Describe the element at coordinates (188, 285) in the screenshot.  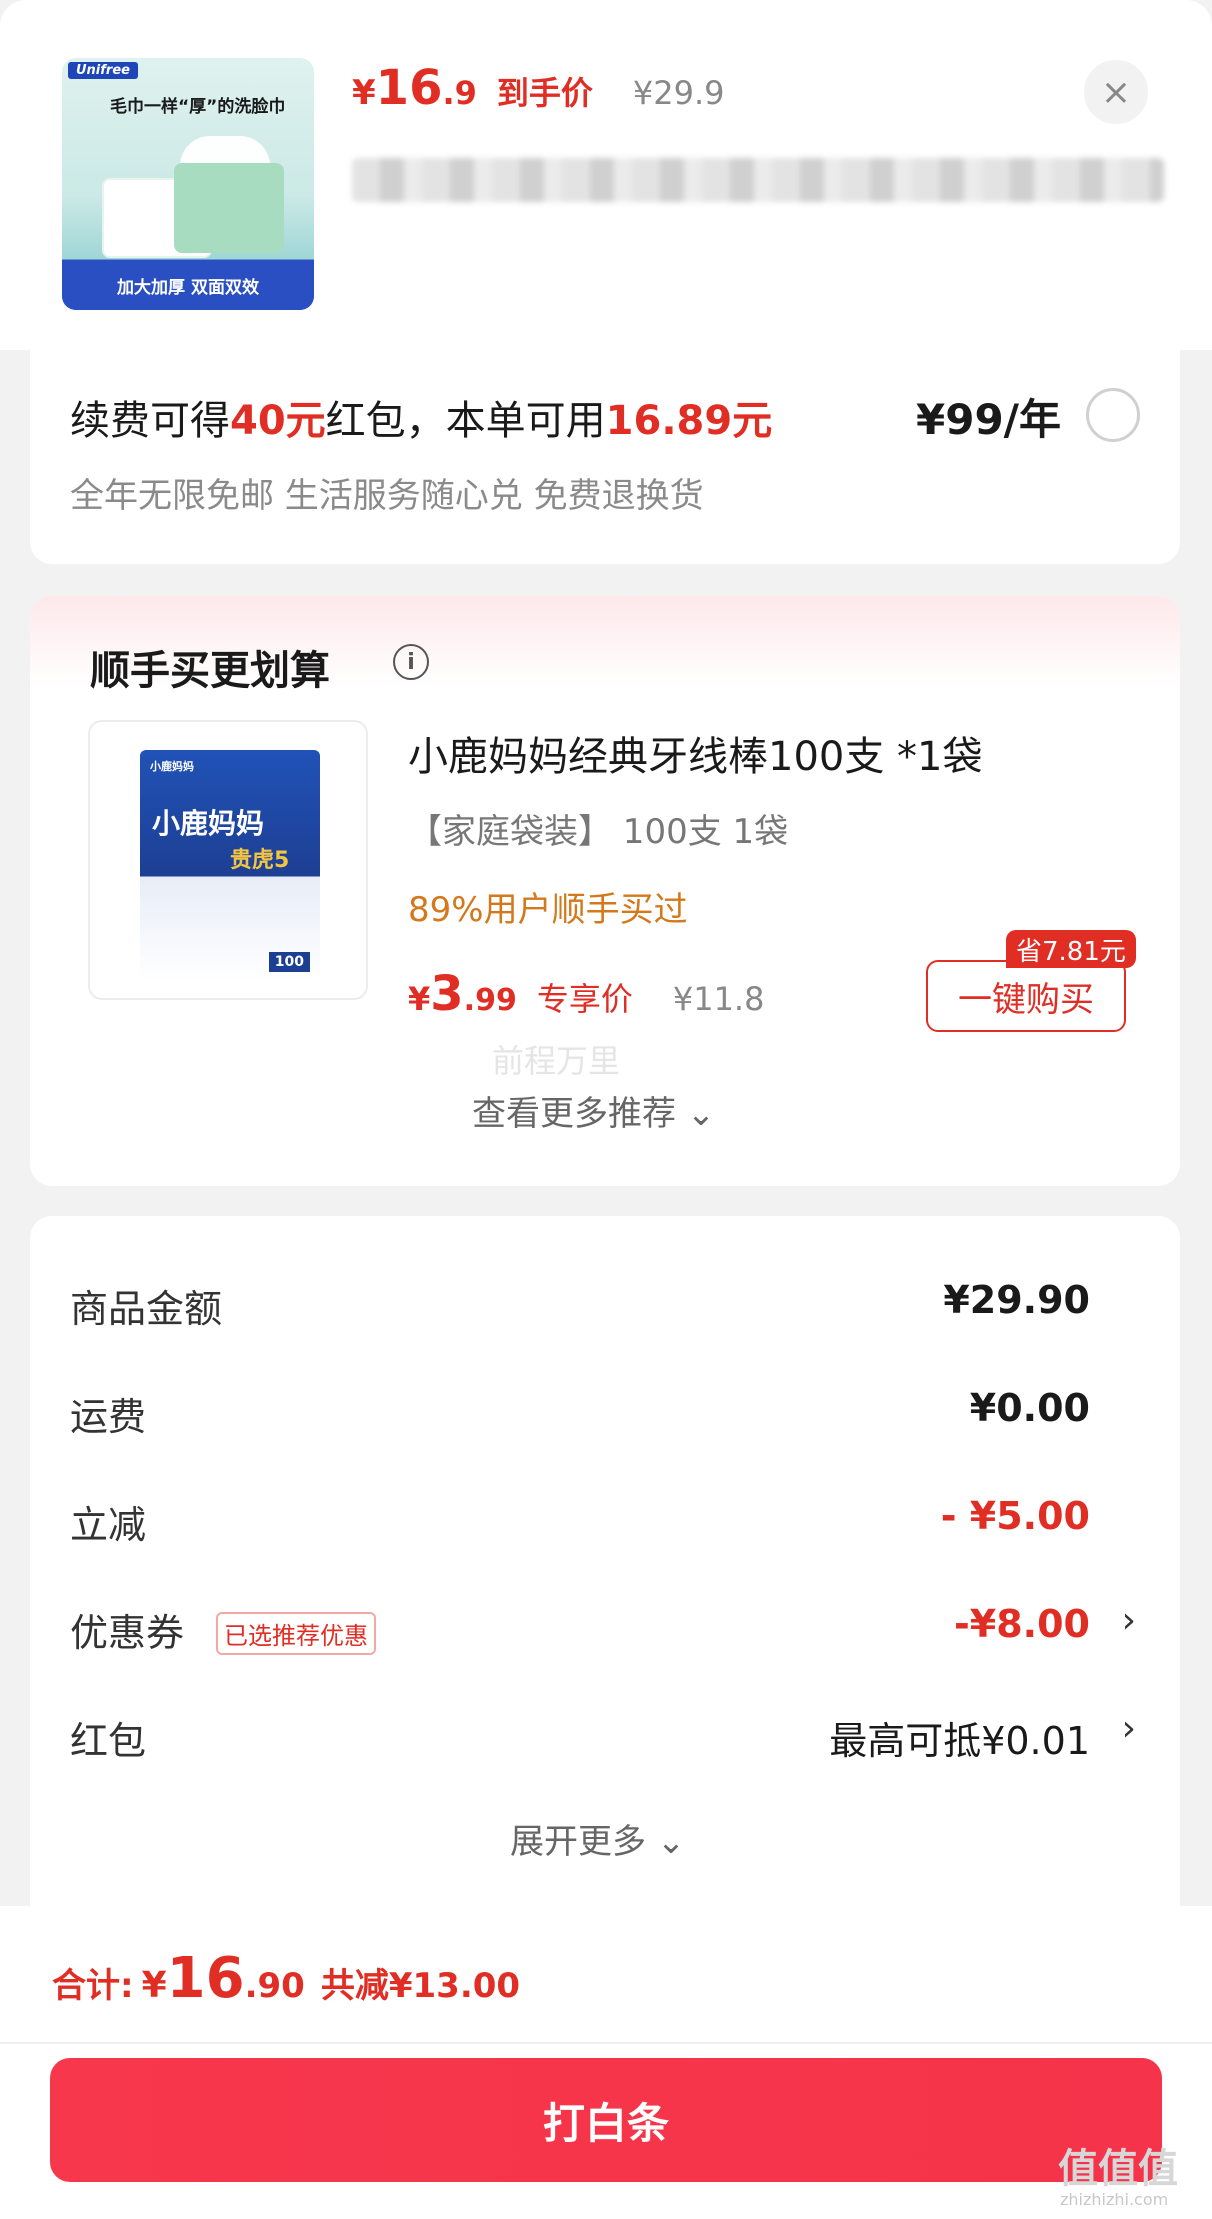
I see `thumb-banner: 加大加厚 双面双效` at that location.